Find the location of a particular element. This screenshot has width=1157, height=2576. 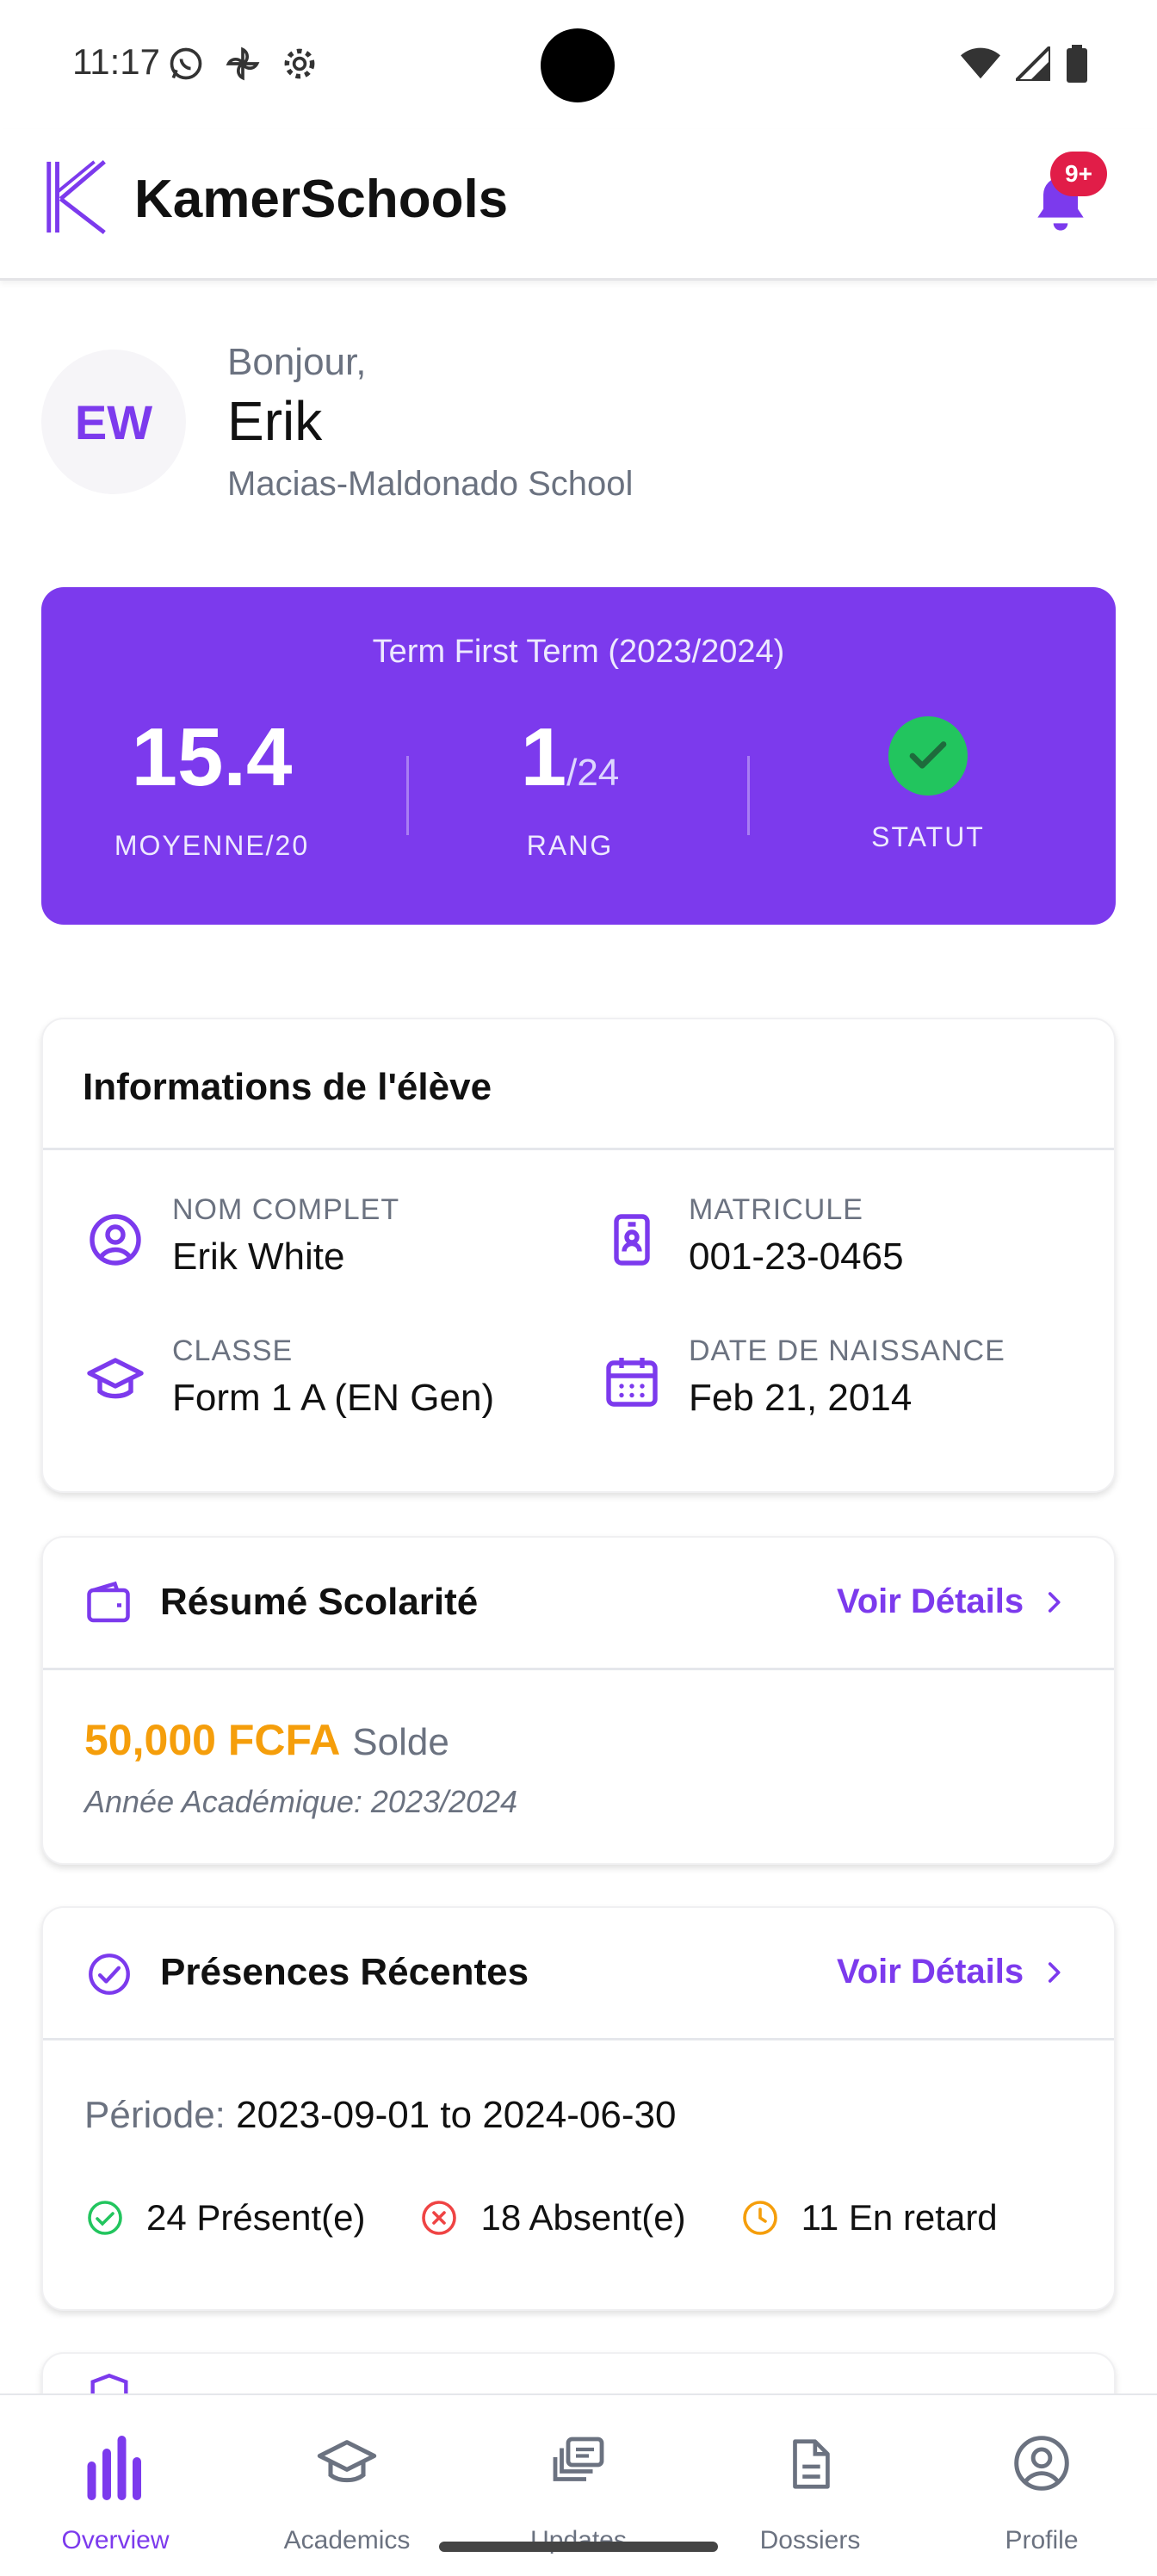

status-right-icons is located at coordinates (1024, 64).